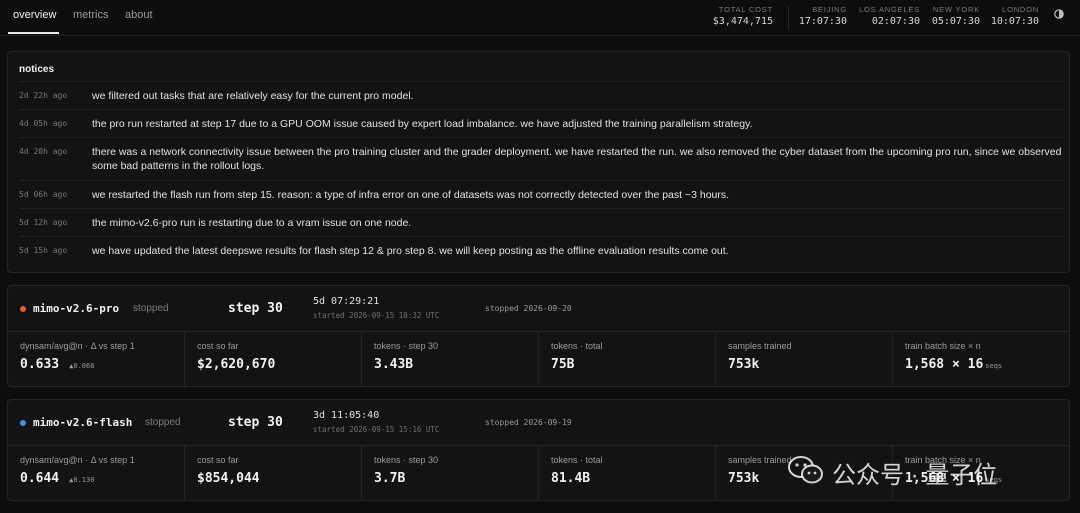 This screenshot has width=1080, height=513. I want to click on metric-delta: ▲0.068, so click(82, 366).